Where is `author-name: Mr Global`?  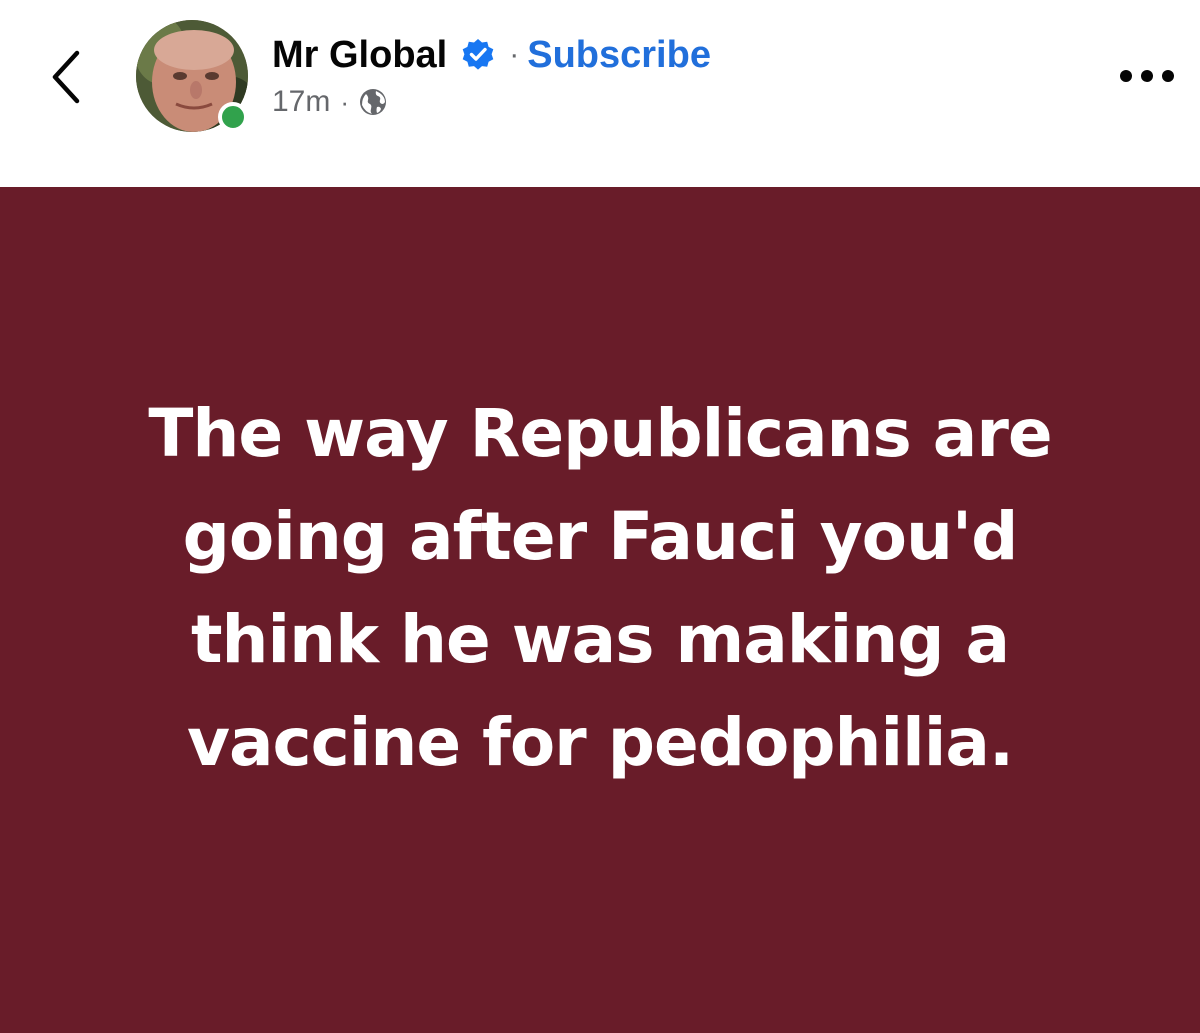 author-name: Mr Global is located at coordinates (359, 55).